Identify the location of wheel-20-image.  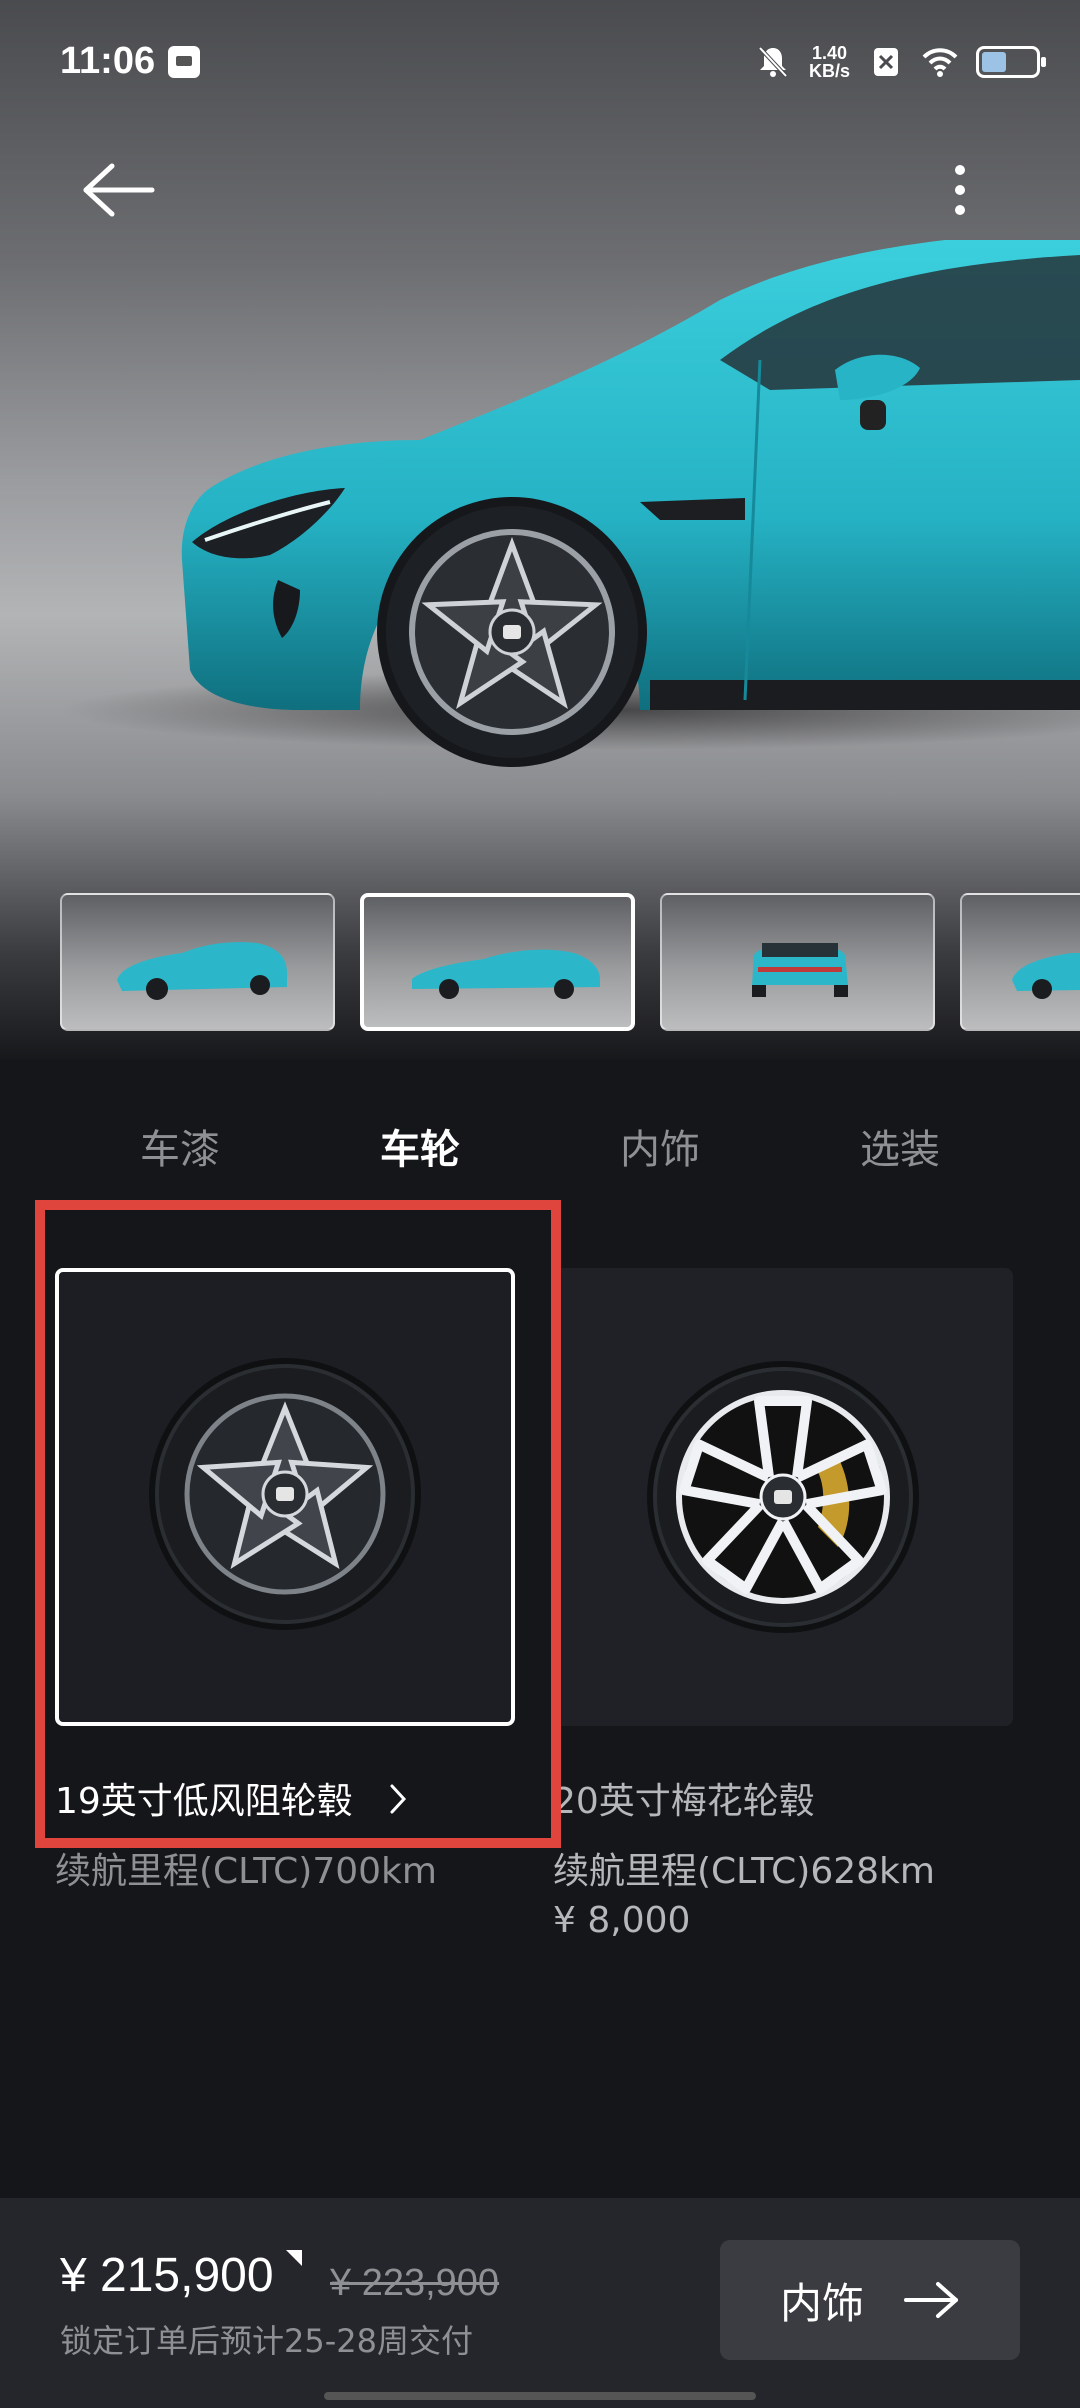
(783, 1497).